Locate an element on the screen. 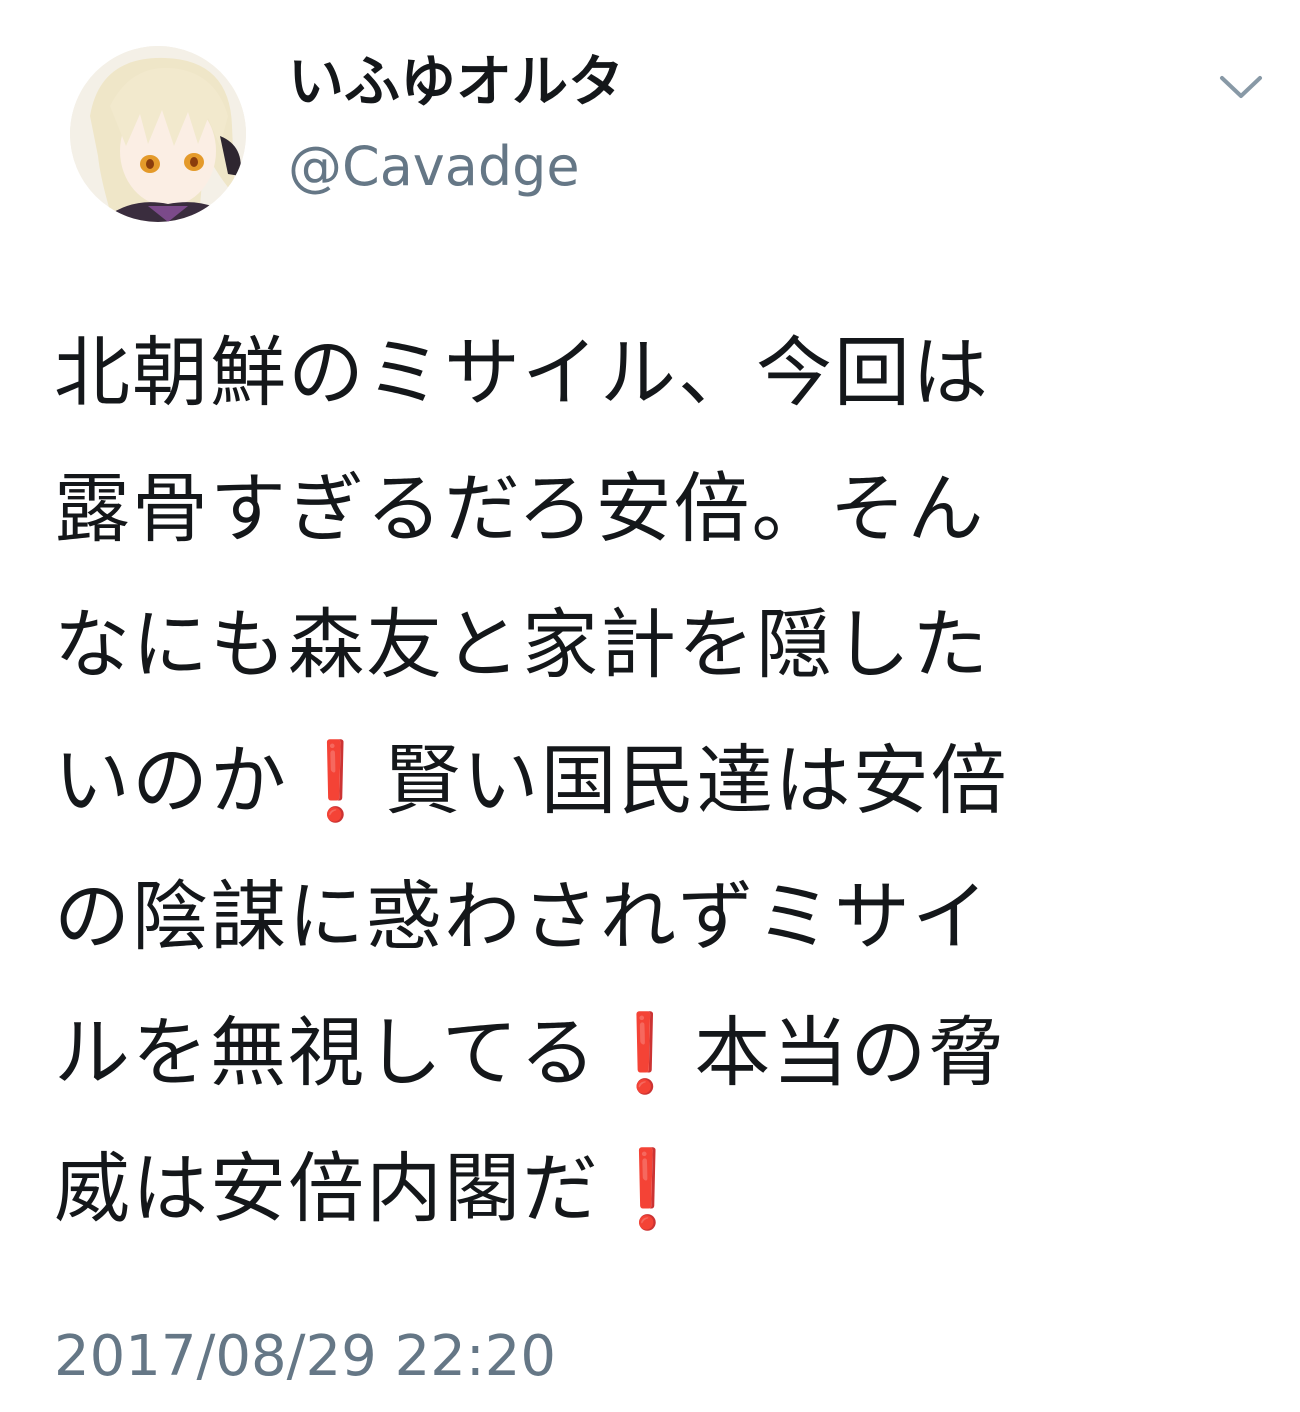 This screenshot has height=1412, width=1300. tweet-text-line: 北朝鮮のミサイル、今回は is located at coordinates (654, 373).